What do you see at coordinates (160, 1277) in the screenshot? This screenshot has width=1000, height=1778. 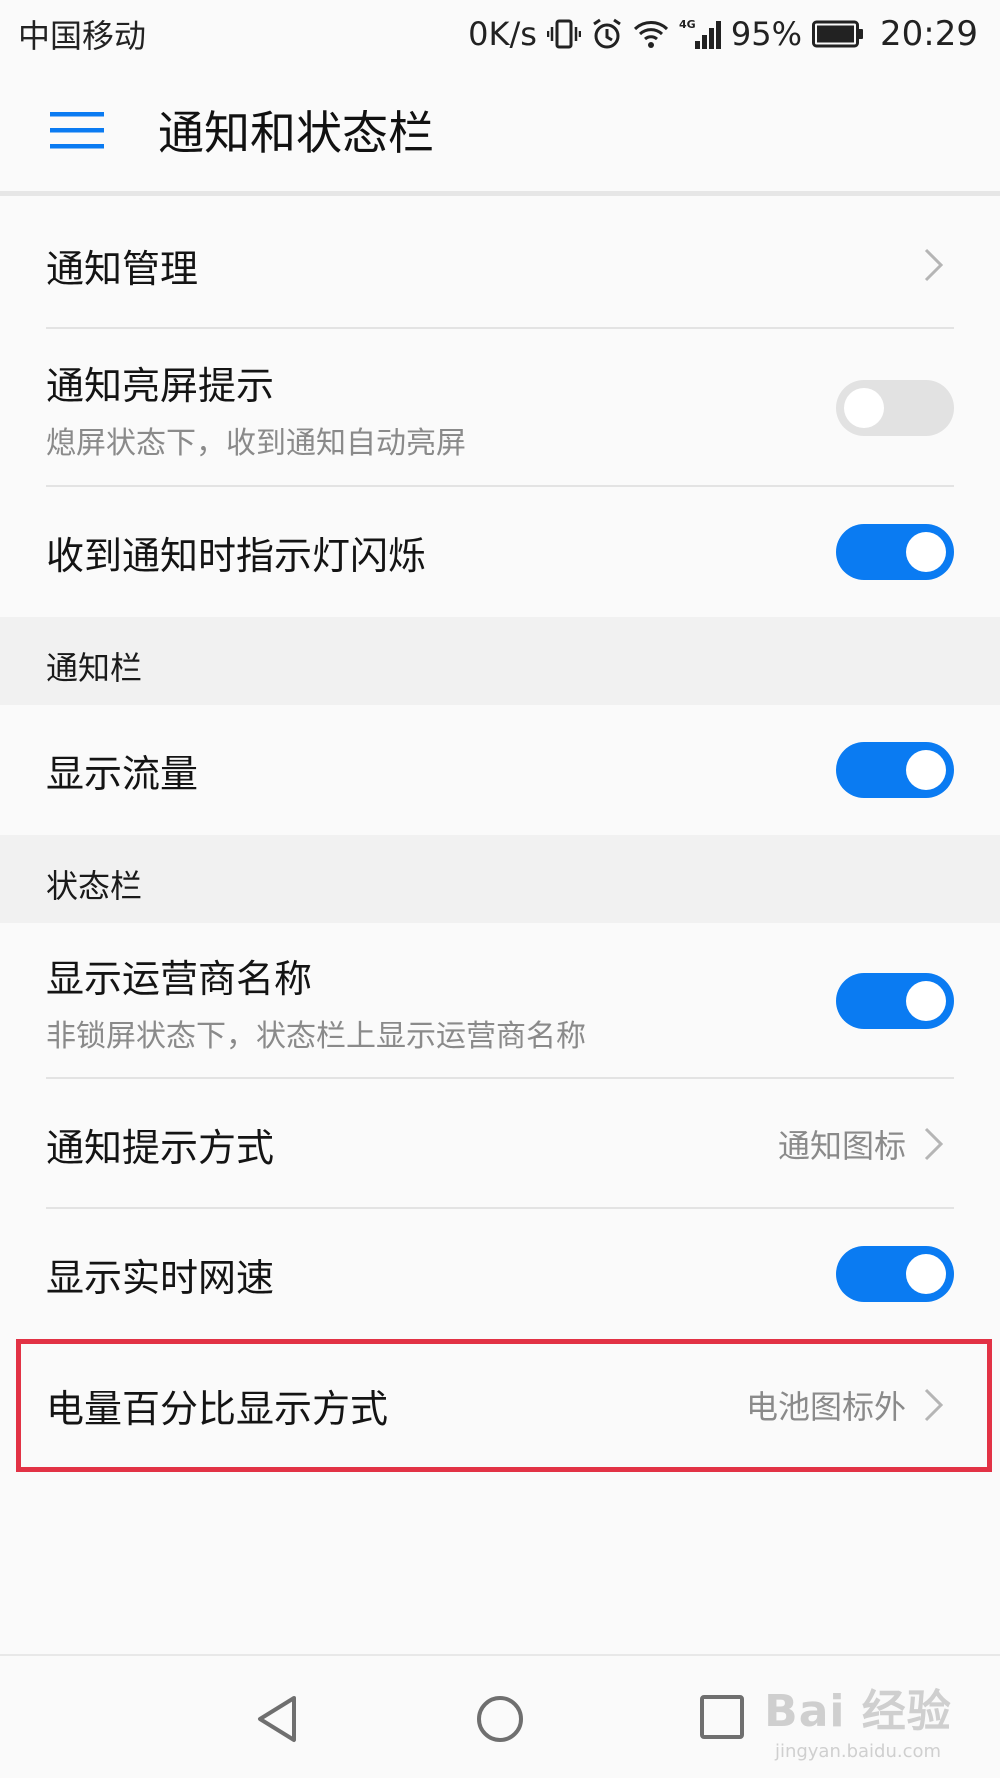 I see `show-network-speed-label: 显示实时网速` at bounding box center [160, 1277].